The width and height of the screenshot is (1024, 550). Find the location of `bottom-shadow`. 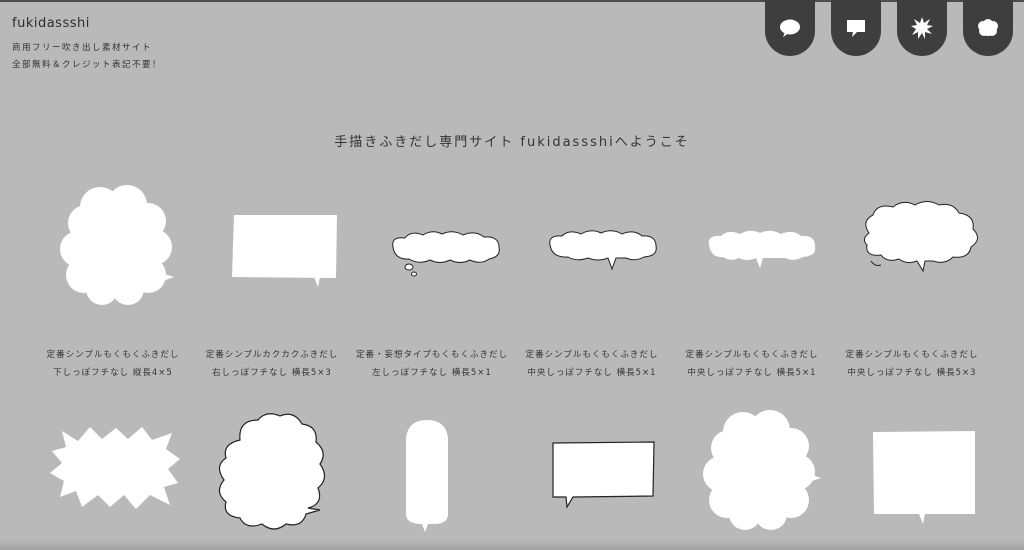

bottom-shadow is located at coordinates (512, 545).